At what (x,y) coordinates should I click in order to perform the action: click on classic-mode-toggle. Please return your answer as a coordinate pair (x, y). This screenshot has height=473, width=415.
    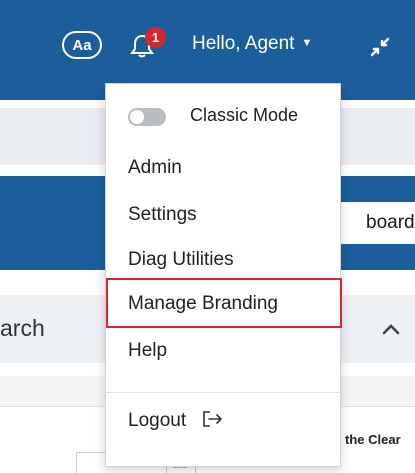
    Looking at the image, I should click on (147, 117).